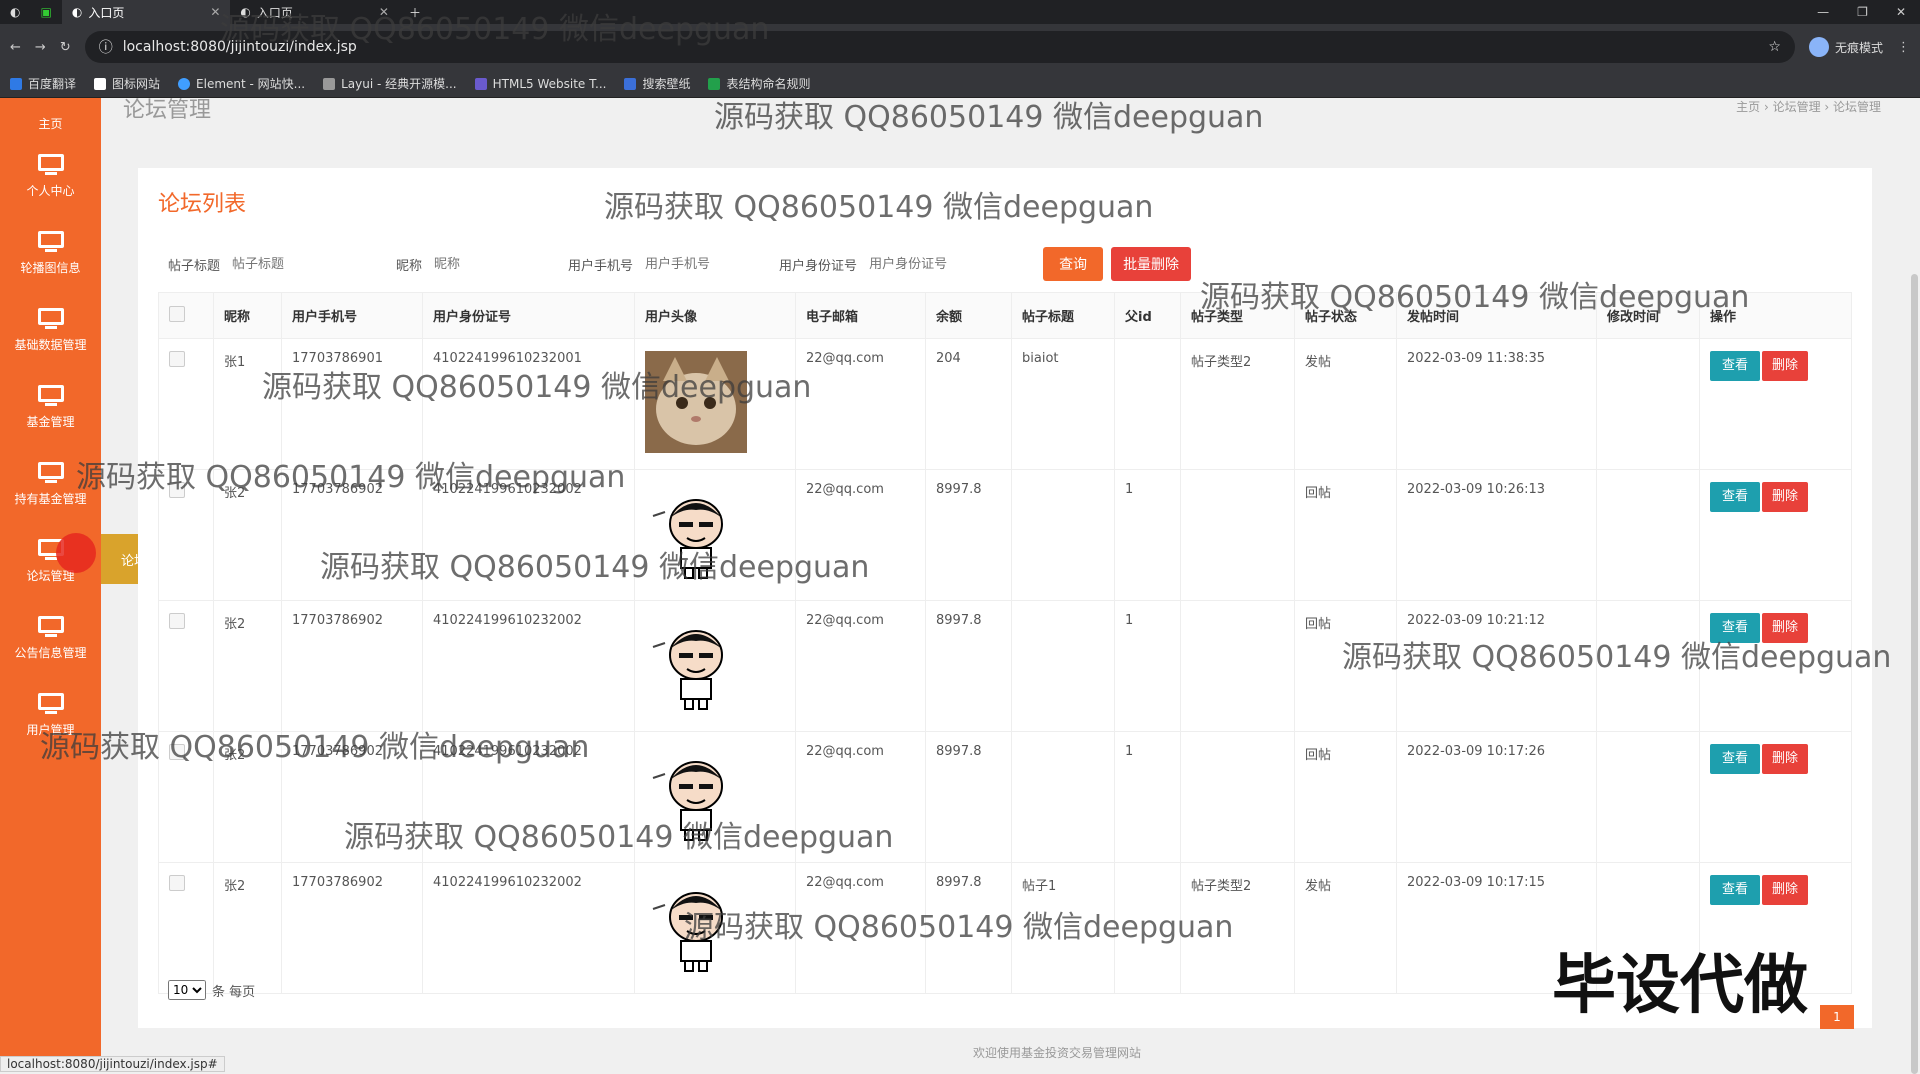 This screenshot has width=1920, height=1074. Describe the element at coordinates (1237, 404) in the screenshot. I see `cell-post-type: 帖子类型2` at that location.